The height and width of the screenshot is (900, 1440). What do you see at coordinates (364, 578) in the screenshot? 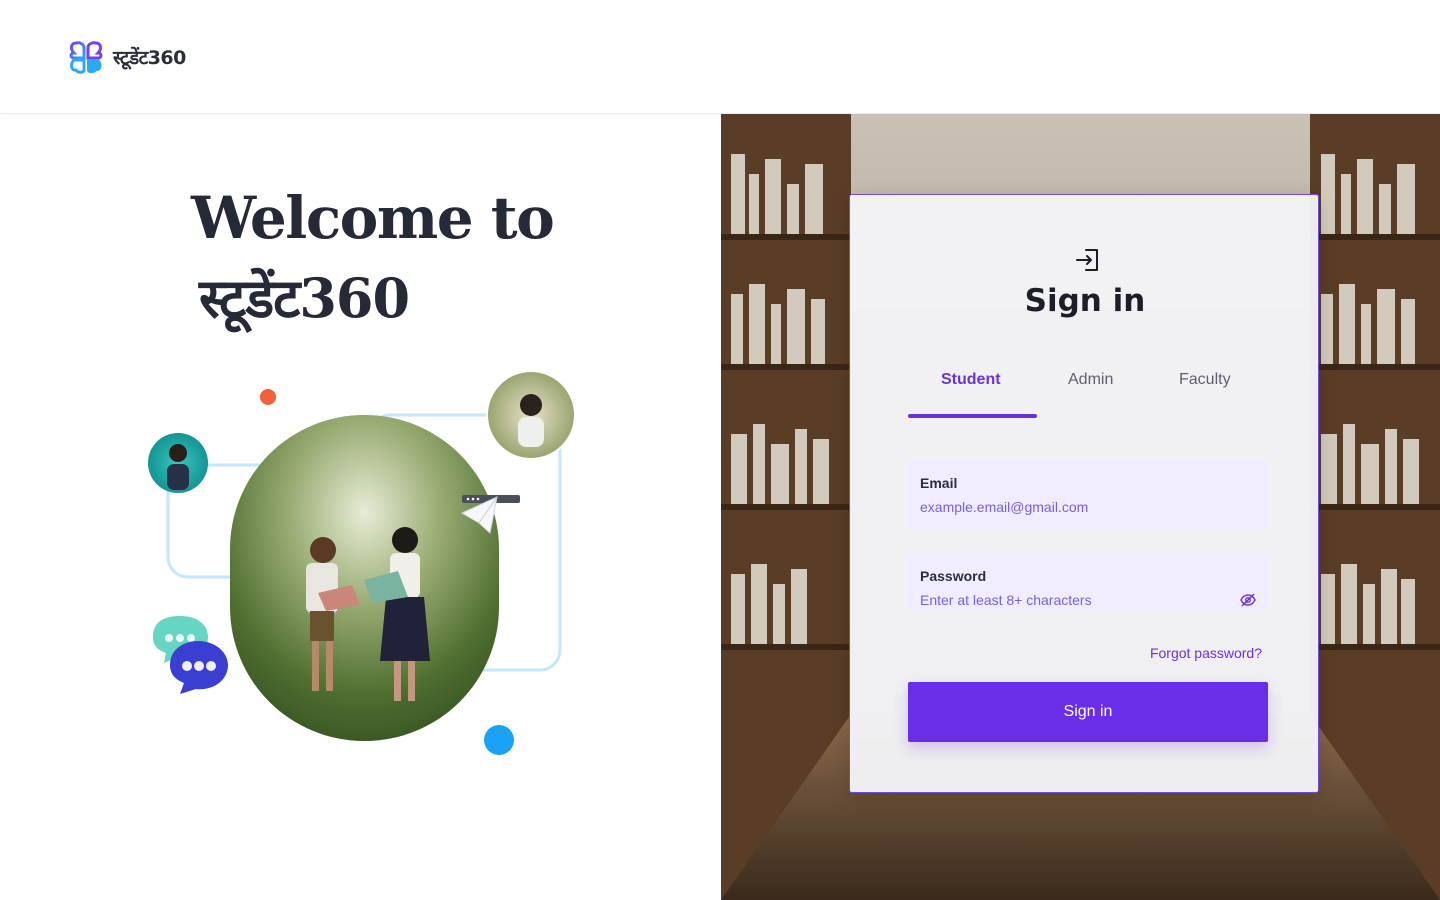
I see `children-reading-photo` at bounding box center [364, 578].